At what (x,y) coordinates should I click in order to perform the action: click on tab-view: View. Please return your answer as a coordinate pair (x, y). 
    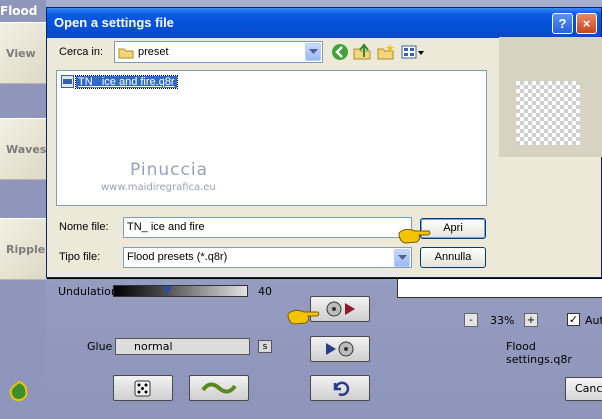
    Looking at the image, I should click on (23, 53).